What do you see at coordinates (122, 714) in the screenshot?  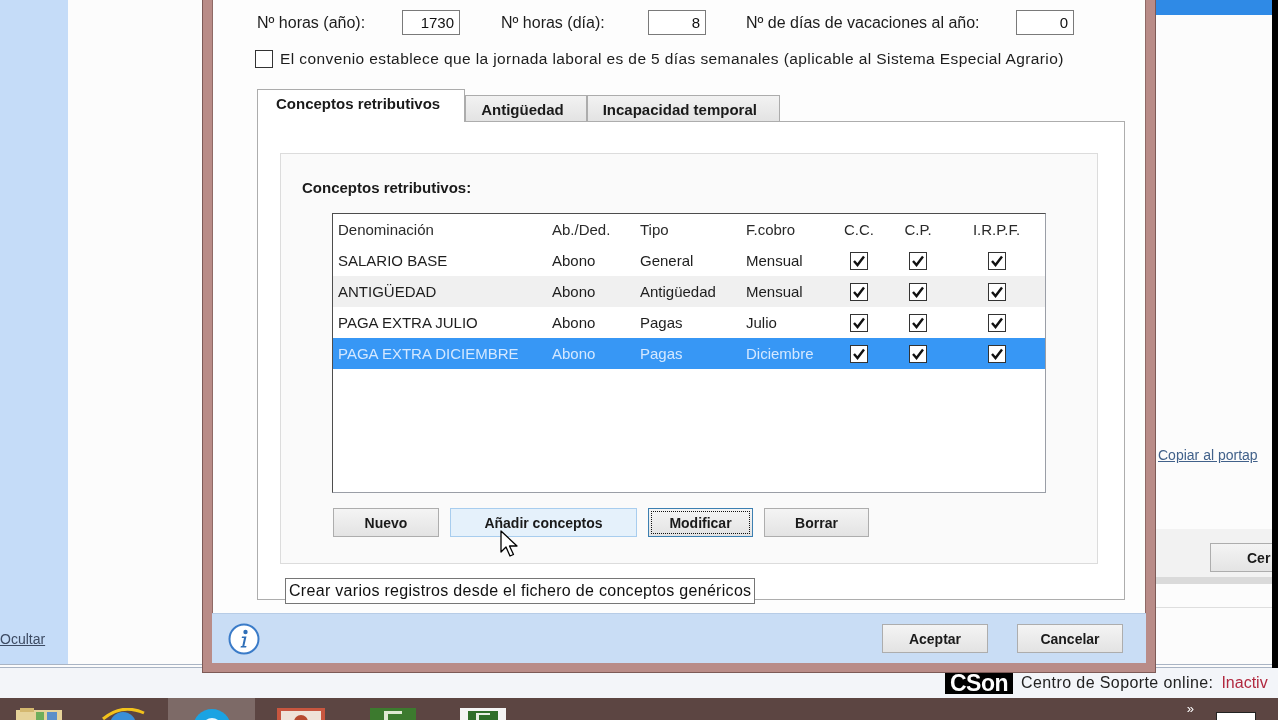 I see `browser-icon` at bounding box center [122, 714].